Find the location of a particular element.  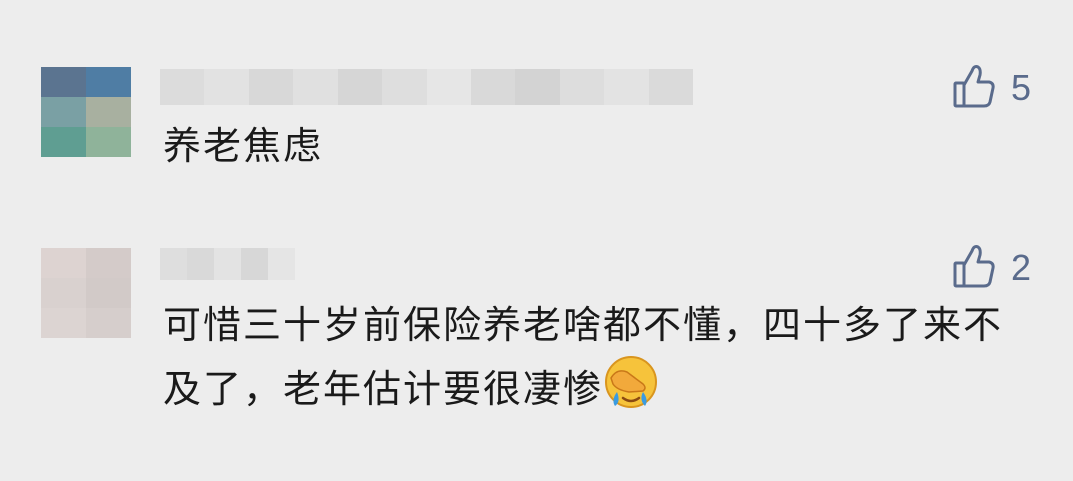

like-count: 5 is located at coordinates (1020, 87).